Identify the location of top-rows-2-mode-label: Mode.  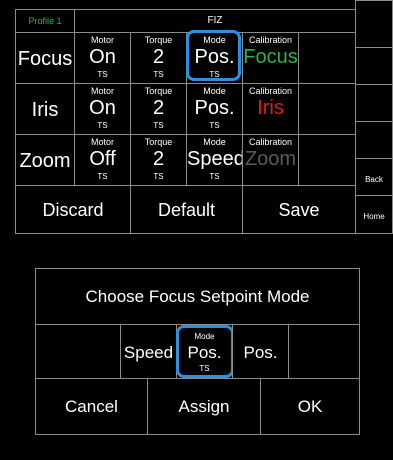
(214, 142).